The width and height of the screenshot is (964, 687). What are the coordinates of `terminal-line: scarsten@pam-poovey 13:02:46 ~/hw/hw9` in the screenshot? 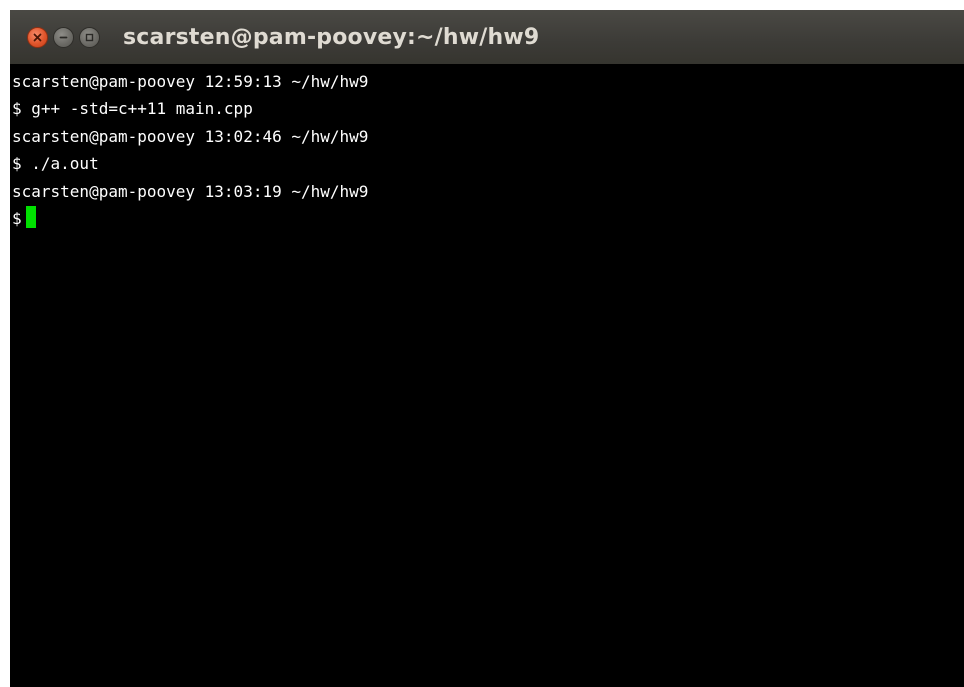 It's located at (190, 136).